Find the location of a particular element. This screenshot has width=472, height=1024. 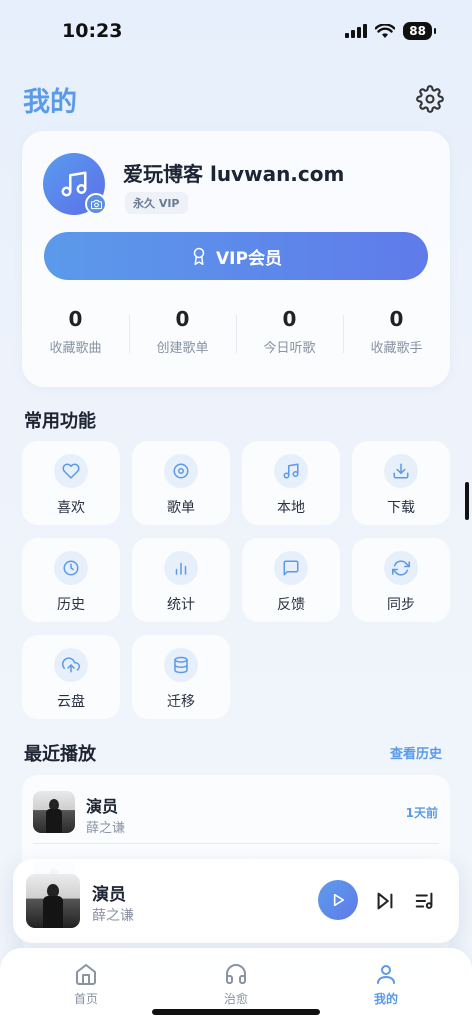

played-time: 1天前 is located at coordinates (421, 813).